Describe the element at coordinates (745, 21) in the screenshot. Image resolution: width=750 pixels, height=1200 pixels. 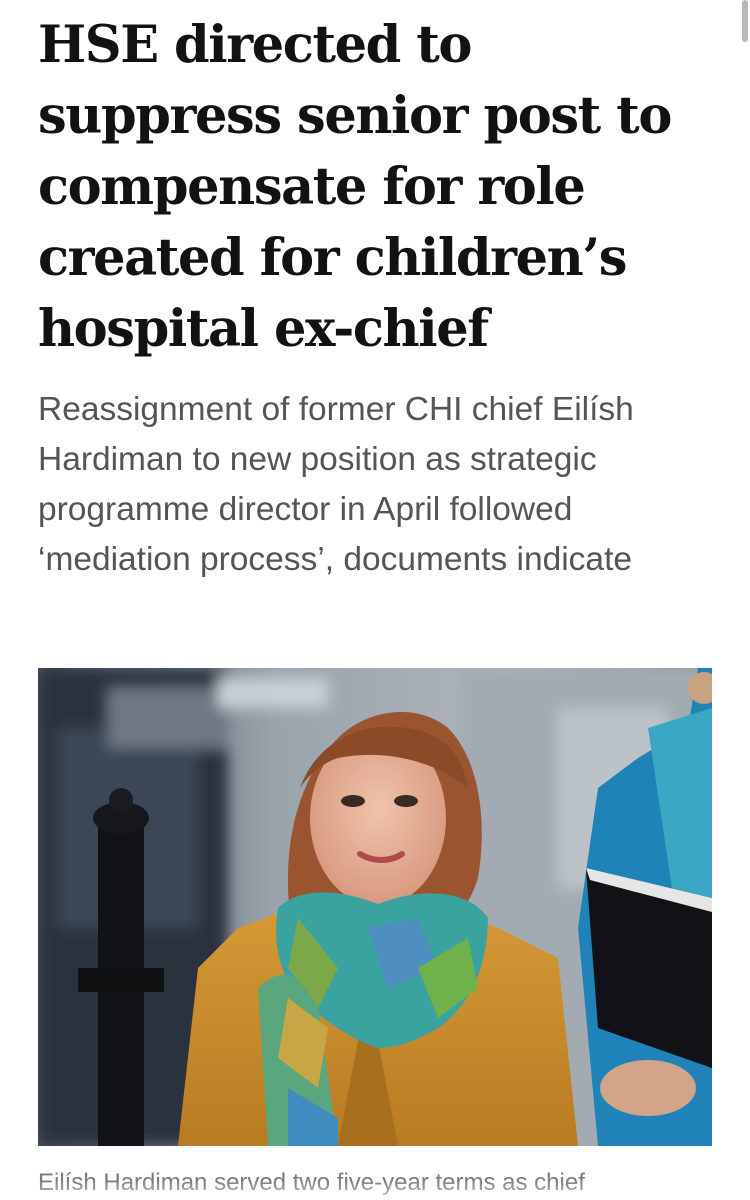
I see `scrollbar-thumb` at that location.